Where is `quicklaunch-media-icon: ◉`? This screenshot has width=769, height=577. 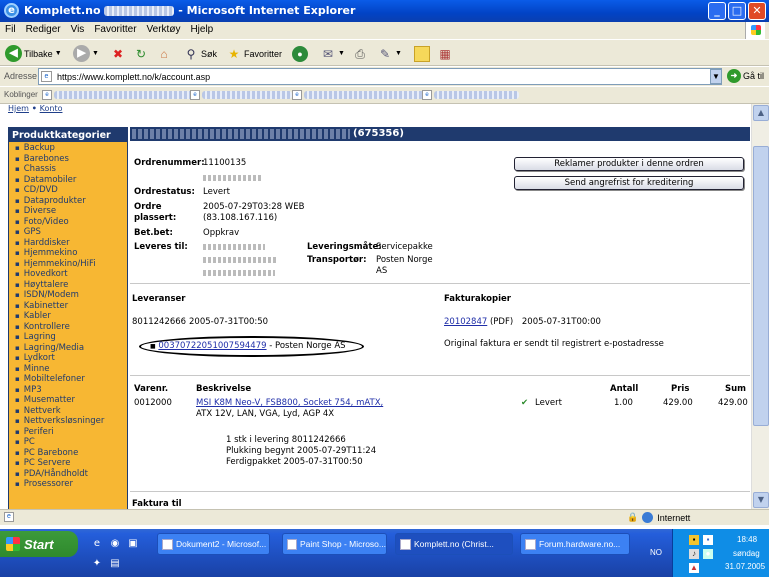 quicklaunch-media-icon: ◉ is located at coordinates (115, 544).